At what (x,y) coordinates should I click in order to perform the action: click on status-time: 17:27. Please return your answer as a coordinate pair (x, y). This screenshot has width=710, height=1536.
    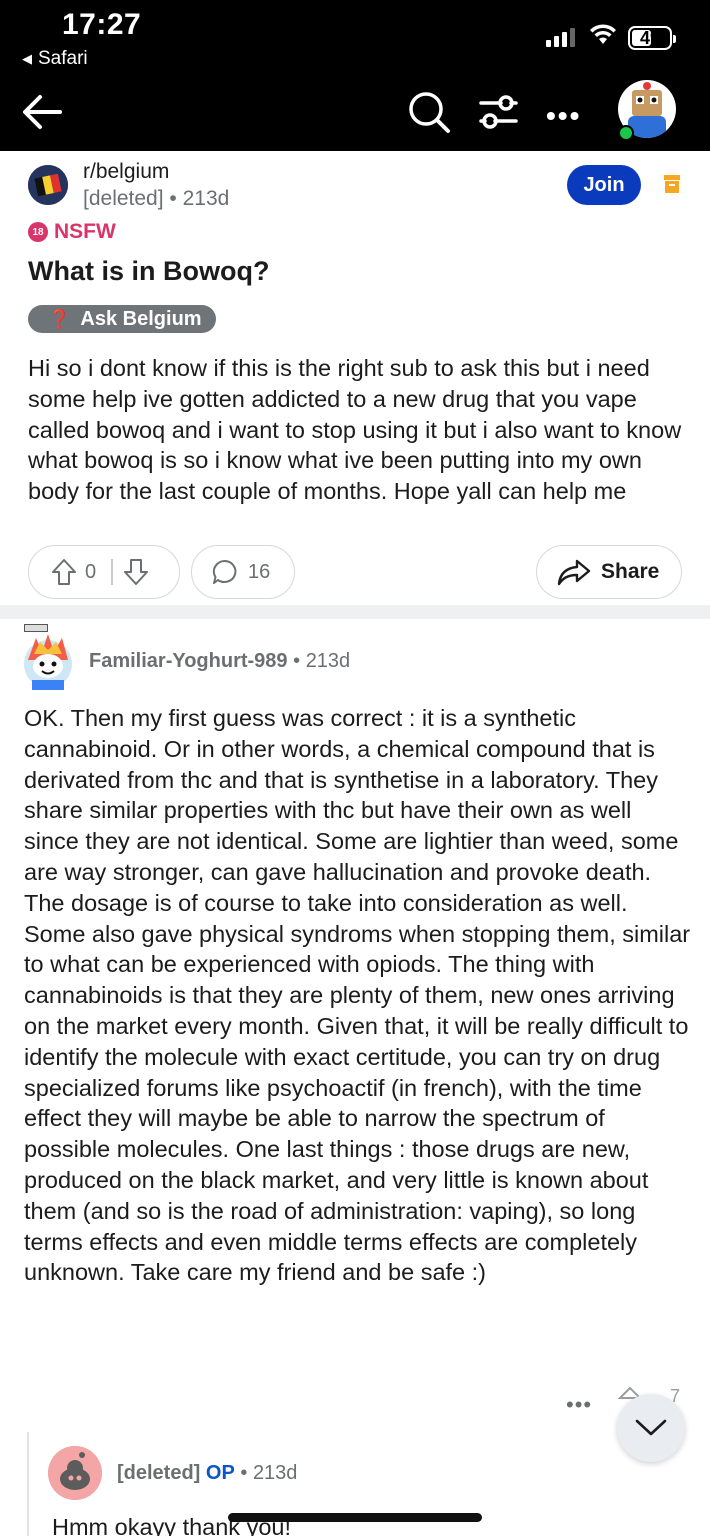
    Looking at the image, I should click on (102, 24).